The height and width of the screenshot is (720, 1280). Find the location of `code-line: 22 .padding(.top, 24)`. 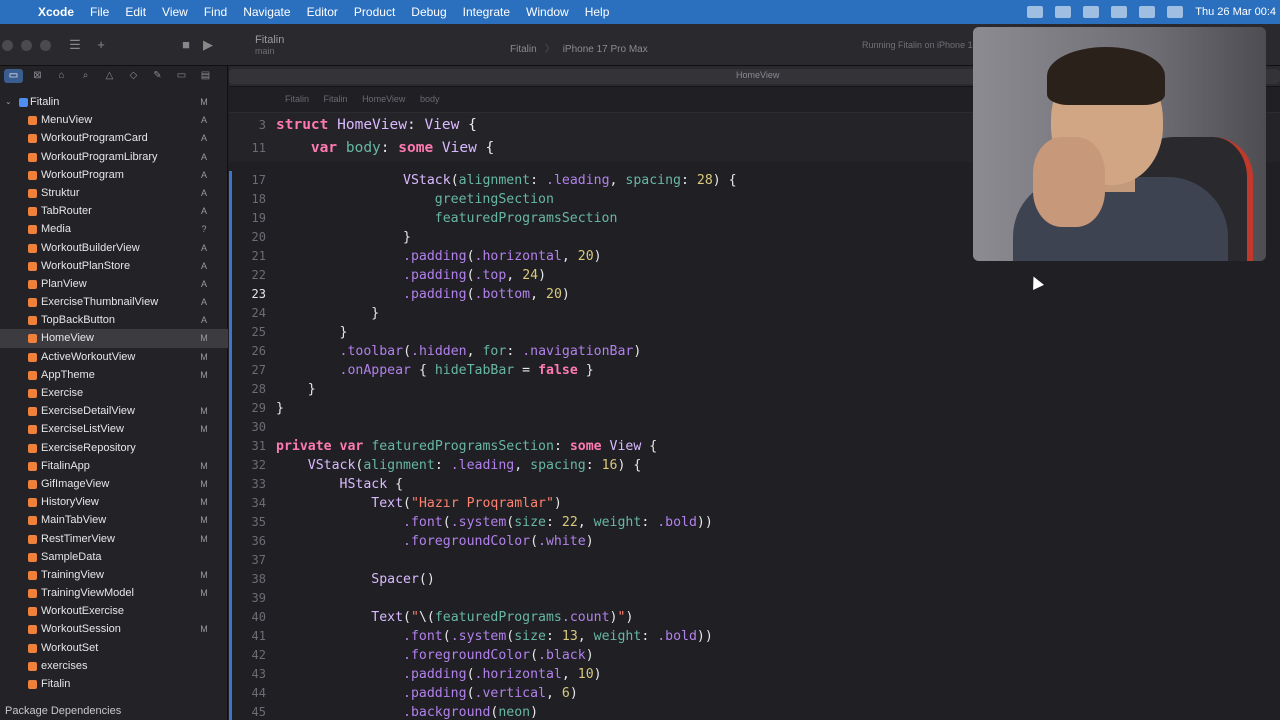

code-line: 22 .padding(.top, 24) is located at coordinates (754, 275).